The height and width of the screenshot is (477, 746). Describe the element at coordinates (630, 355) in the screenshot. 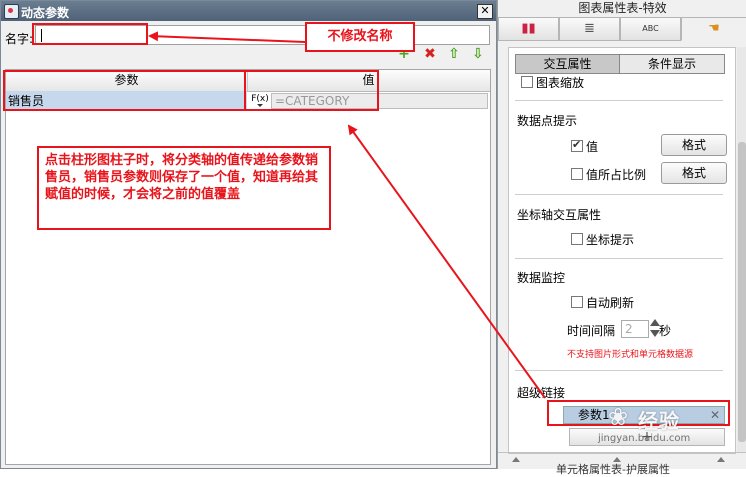

I see `monitor-warning: 不支持图片形式和单元格数据源` at that location.